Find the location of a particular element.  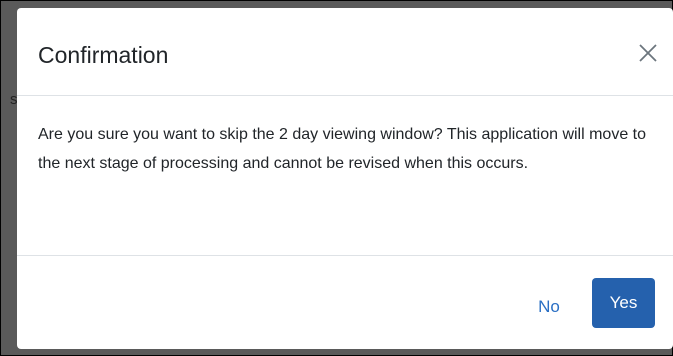

close-button is located at coordinates (648, 53).